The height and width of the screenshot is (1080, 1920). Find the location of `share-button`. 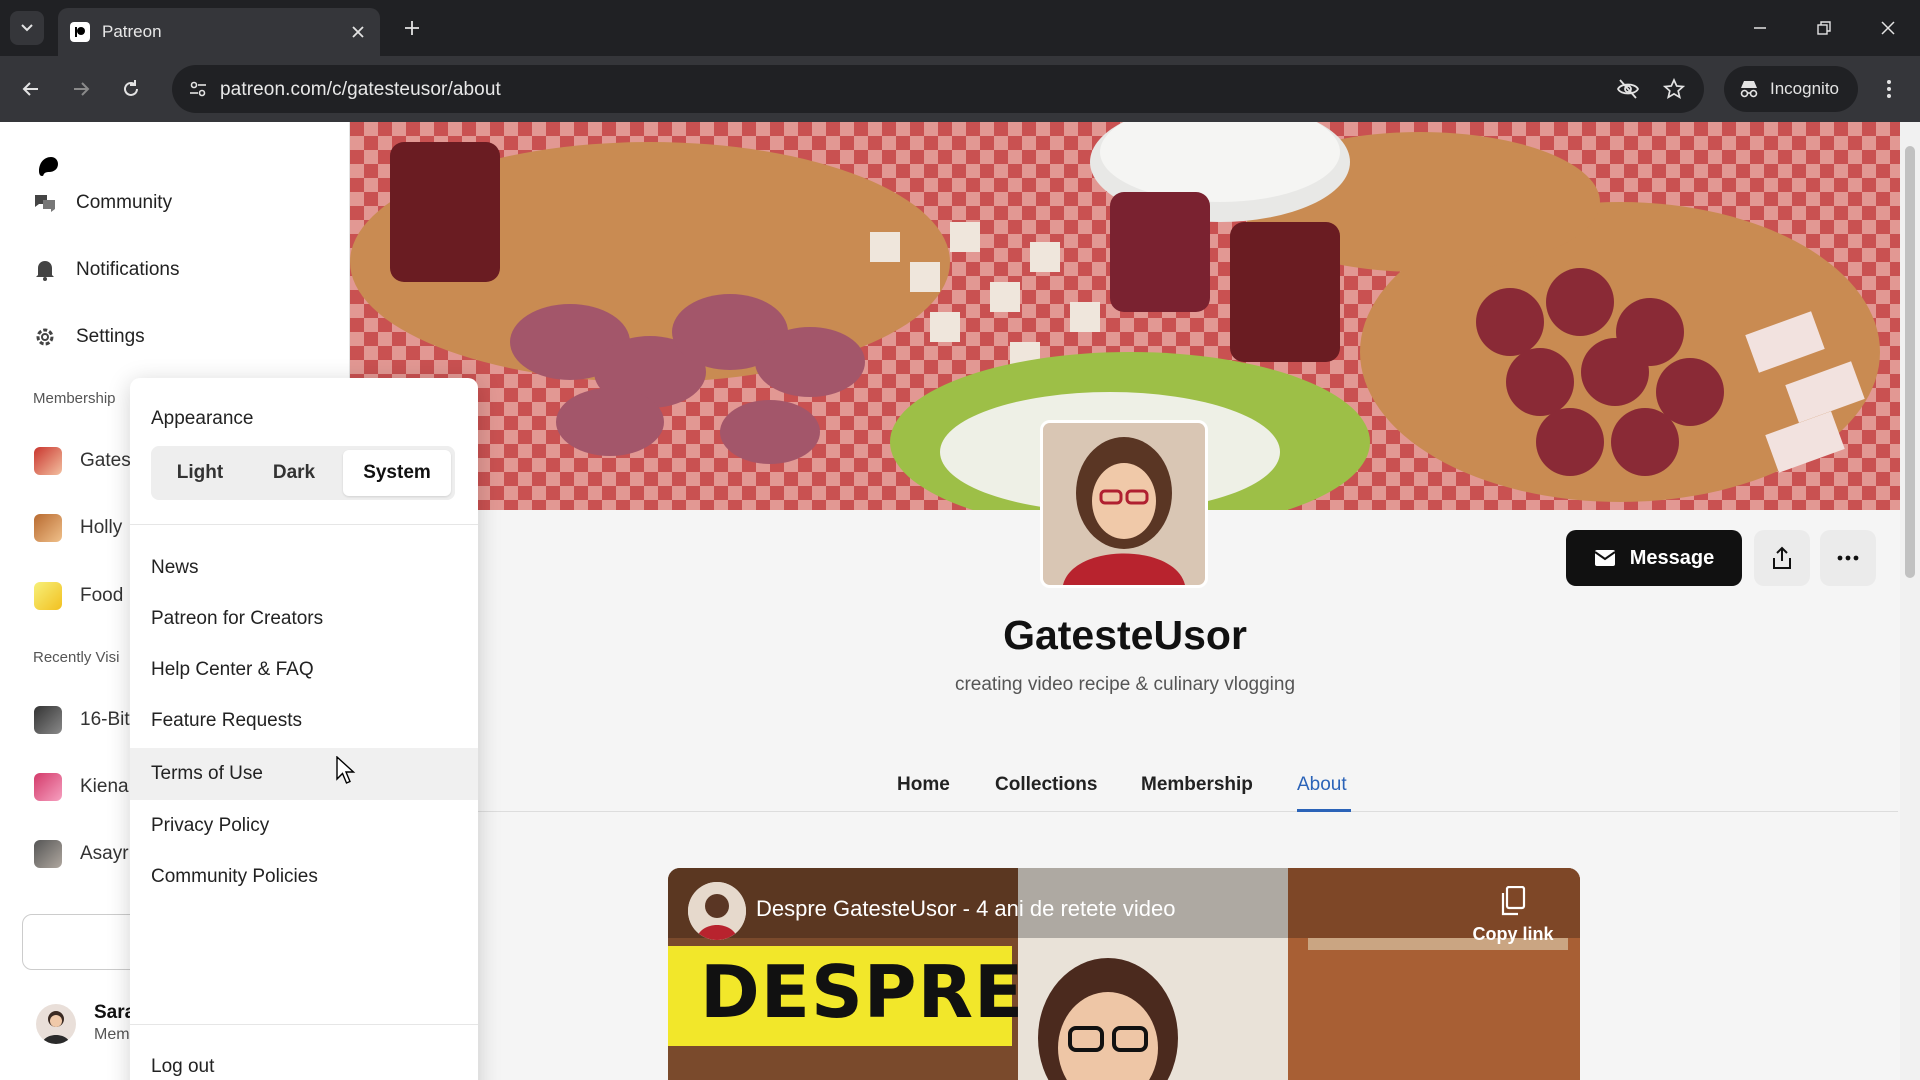

share-button is located at coordinates (1782, 558).